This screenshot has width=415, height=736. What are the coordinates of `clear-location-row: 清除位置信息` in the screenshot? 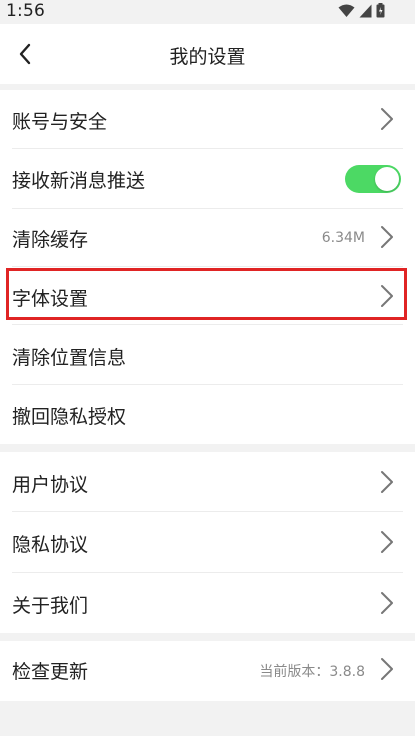 It's located at (207, 355).